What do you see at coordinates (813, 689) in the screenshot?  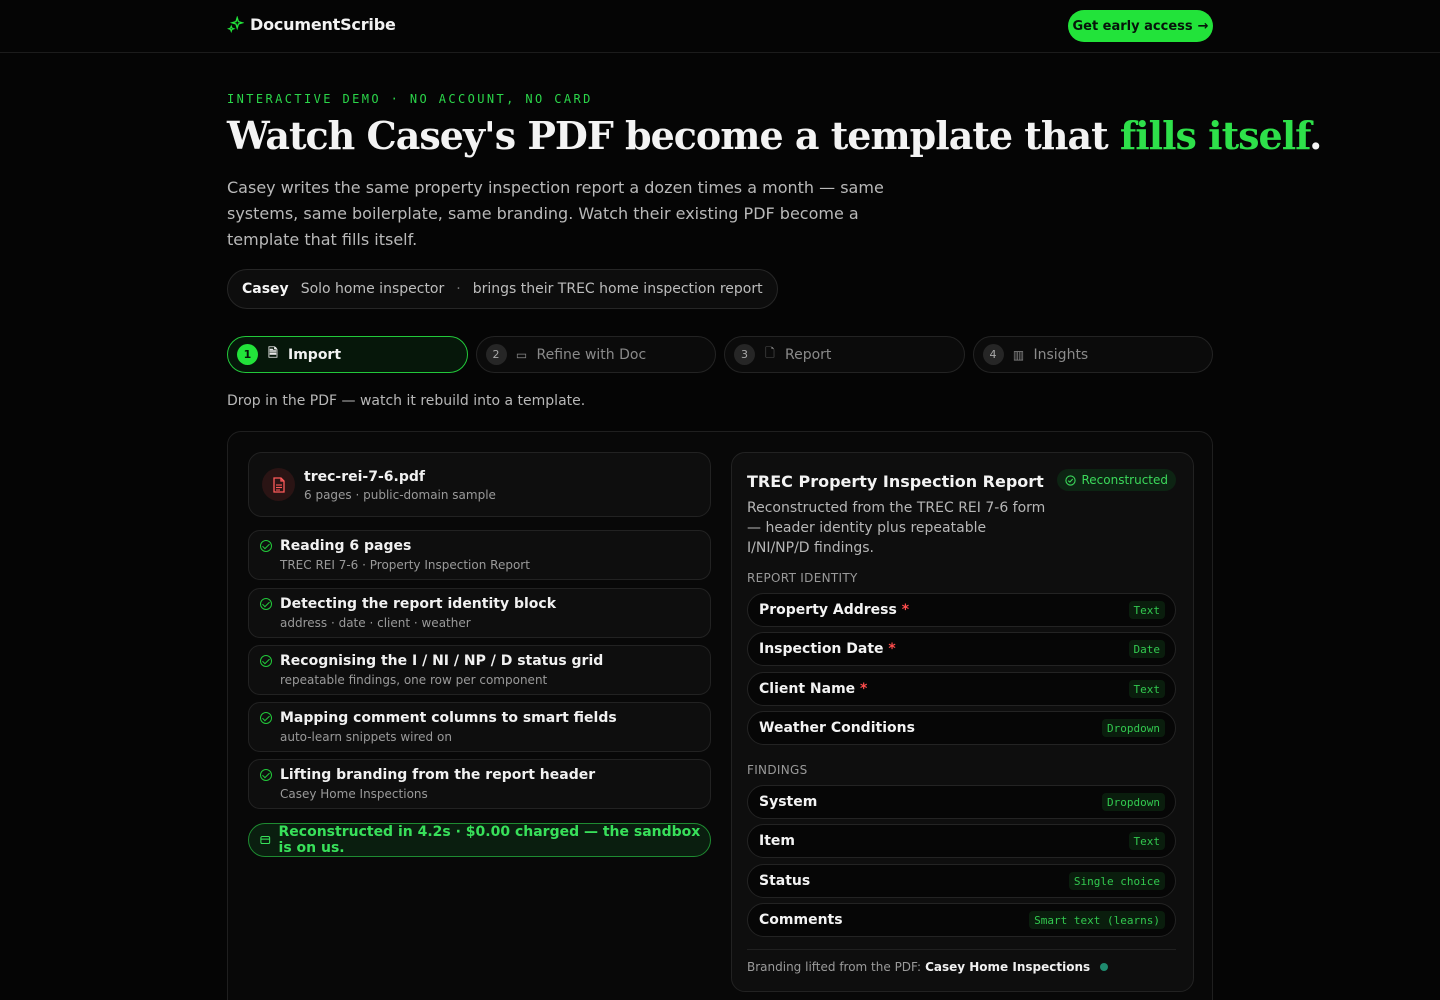 I see `field-name: Client Name *` at bounding box center [813, 689].